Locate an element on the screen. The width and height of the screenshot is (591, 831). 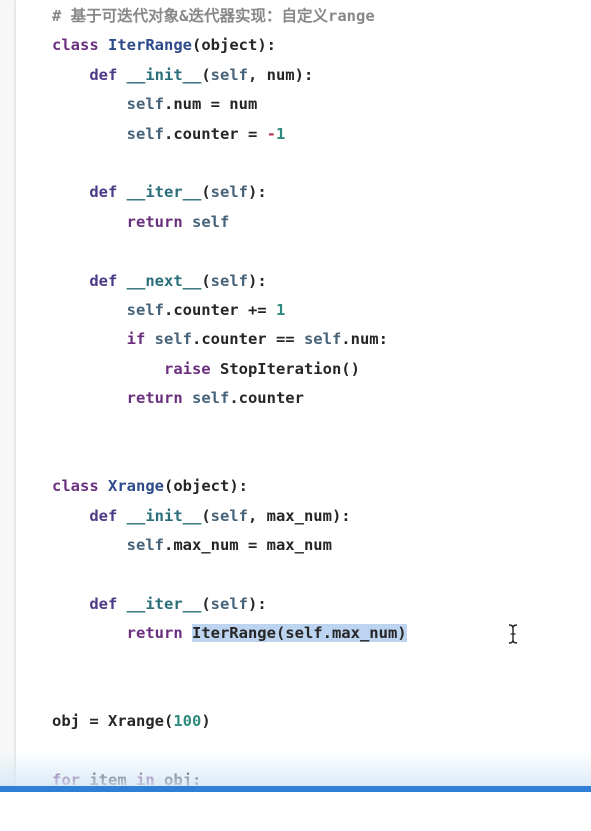
code-line: return self is located at coordinates (229, 222).